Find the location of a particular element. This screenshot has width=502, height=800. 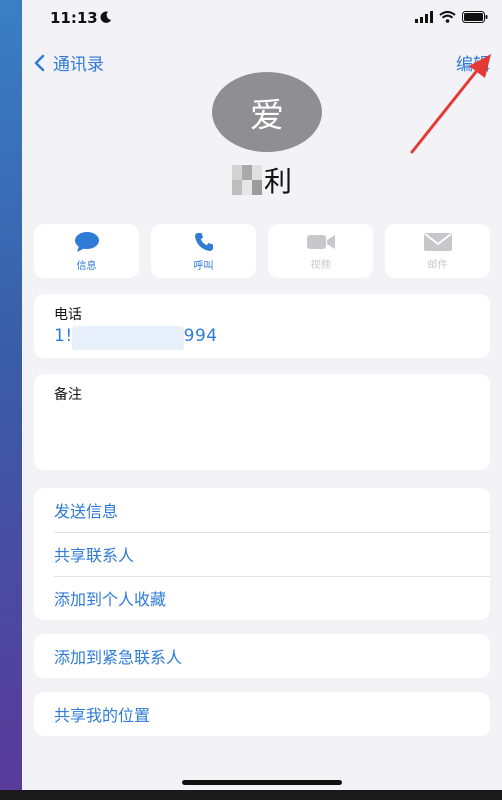

call-action-button: 呼叫 is located at coordinates (203, 251).